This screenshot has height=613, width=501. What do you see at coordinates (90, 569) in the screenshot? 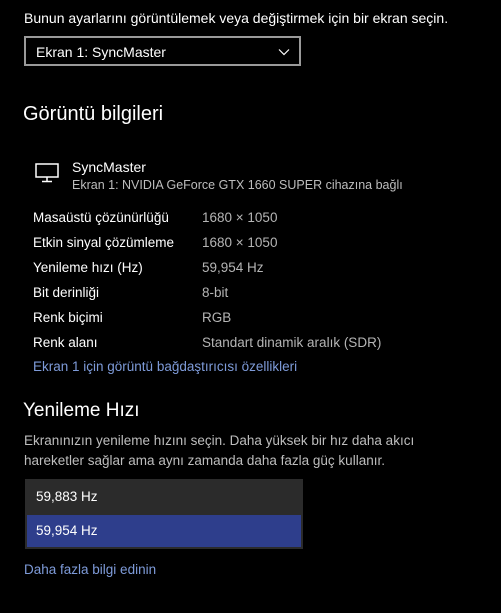
I see `learn-more-link: Daha fazla bilgi edinin` at bounding box center [90, 569].